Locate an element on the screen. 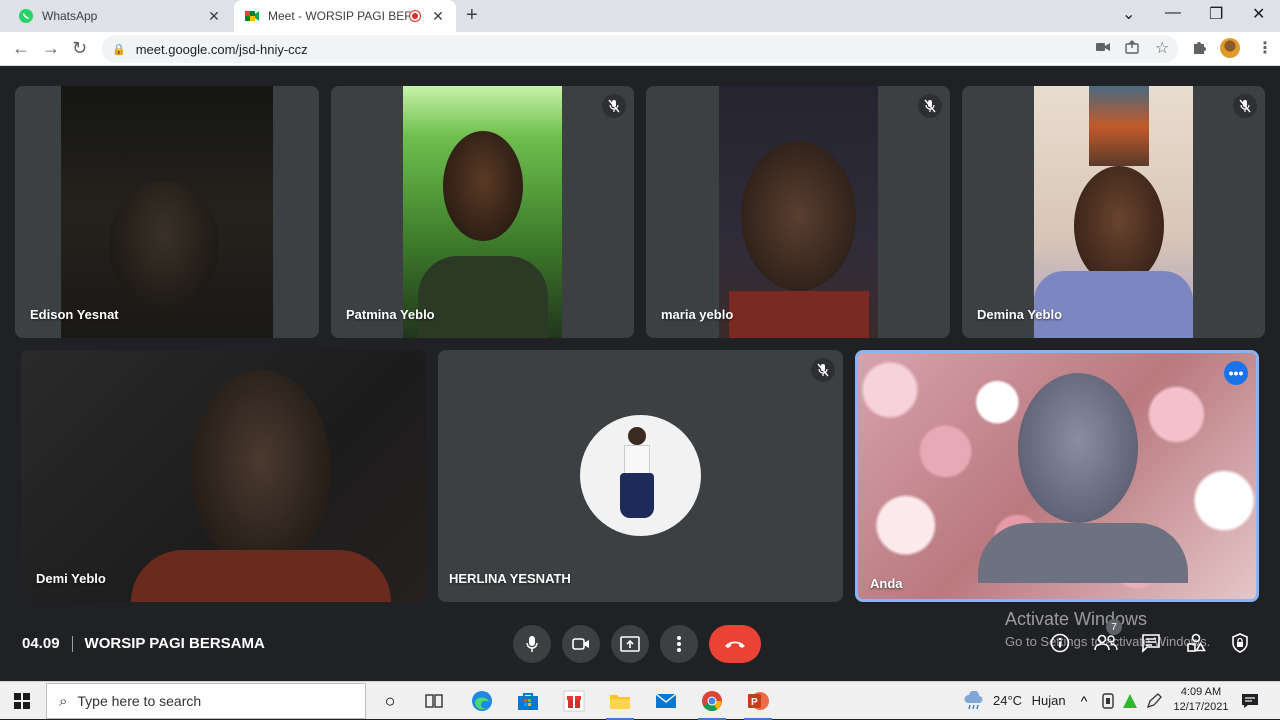 The width and height of the screenshot is (1280, 720). reload-icon: ↻ is located at coordinates (79, 48).